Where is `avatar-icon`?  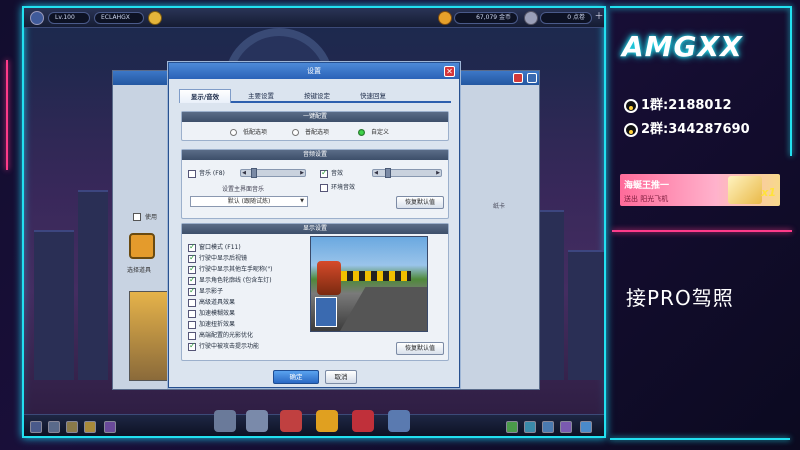
avatar-icon is located at coordinates (37, 18).